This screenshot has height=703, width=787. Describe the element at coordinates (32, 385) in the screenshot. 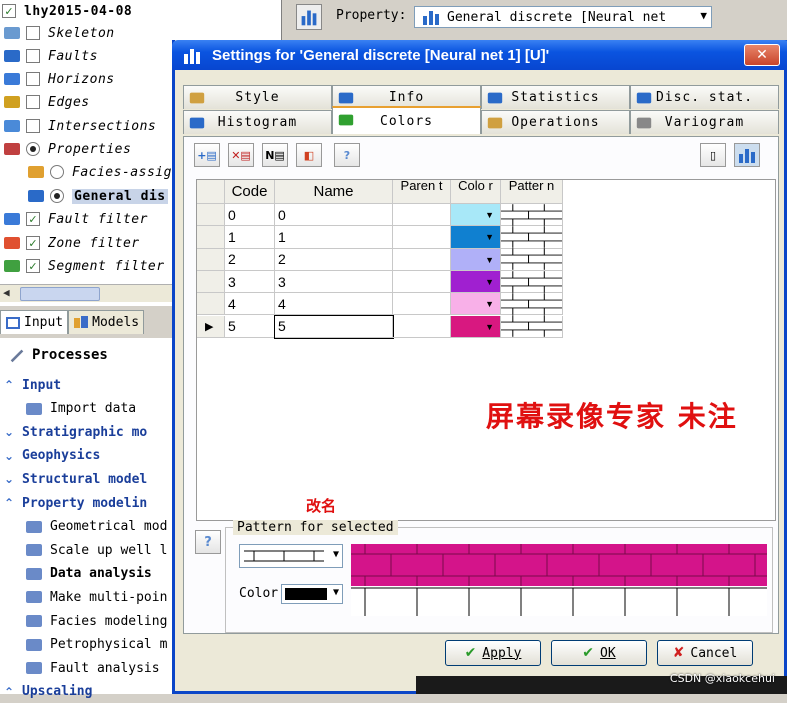

I see `process-category: ⌃ Input` at that location.